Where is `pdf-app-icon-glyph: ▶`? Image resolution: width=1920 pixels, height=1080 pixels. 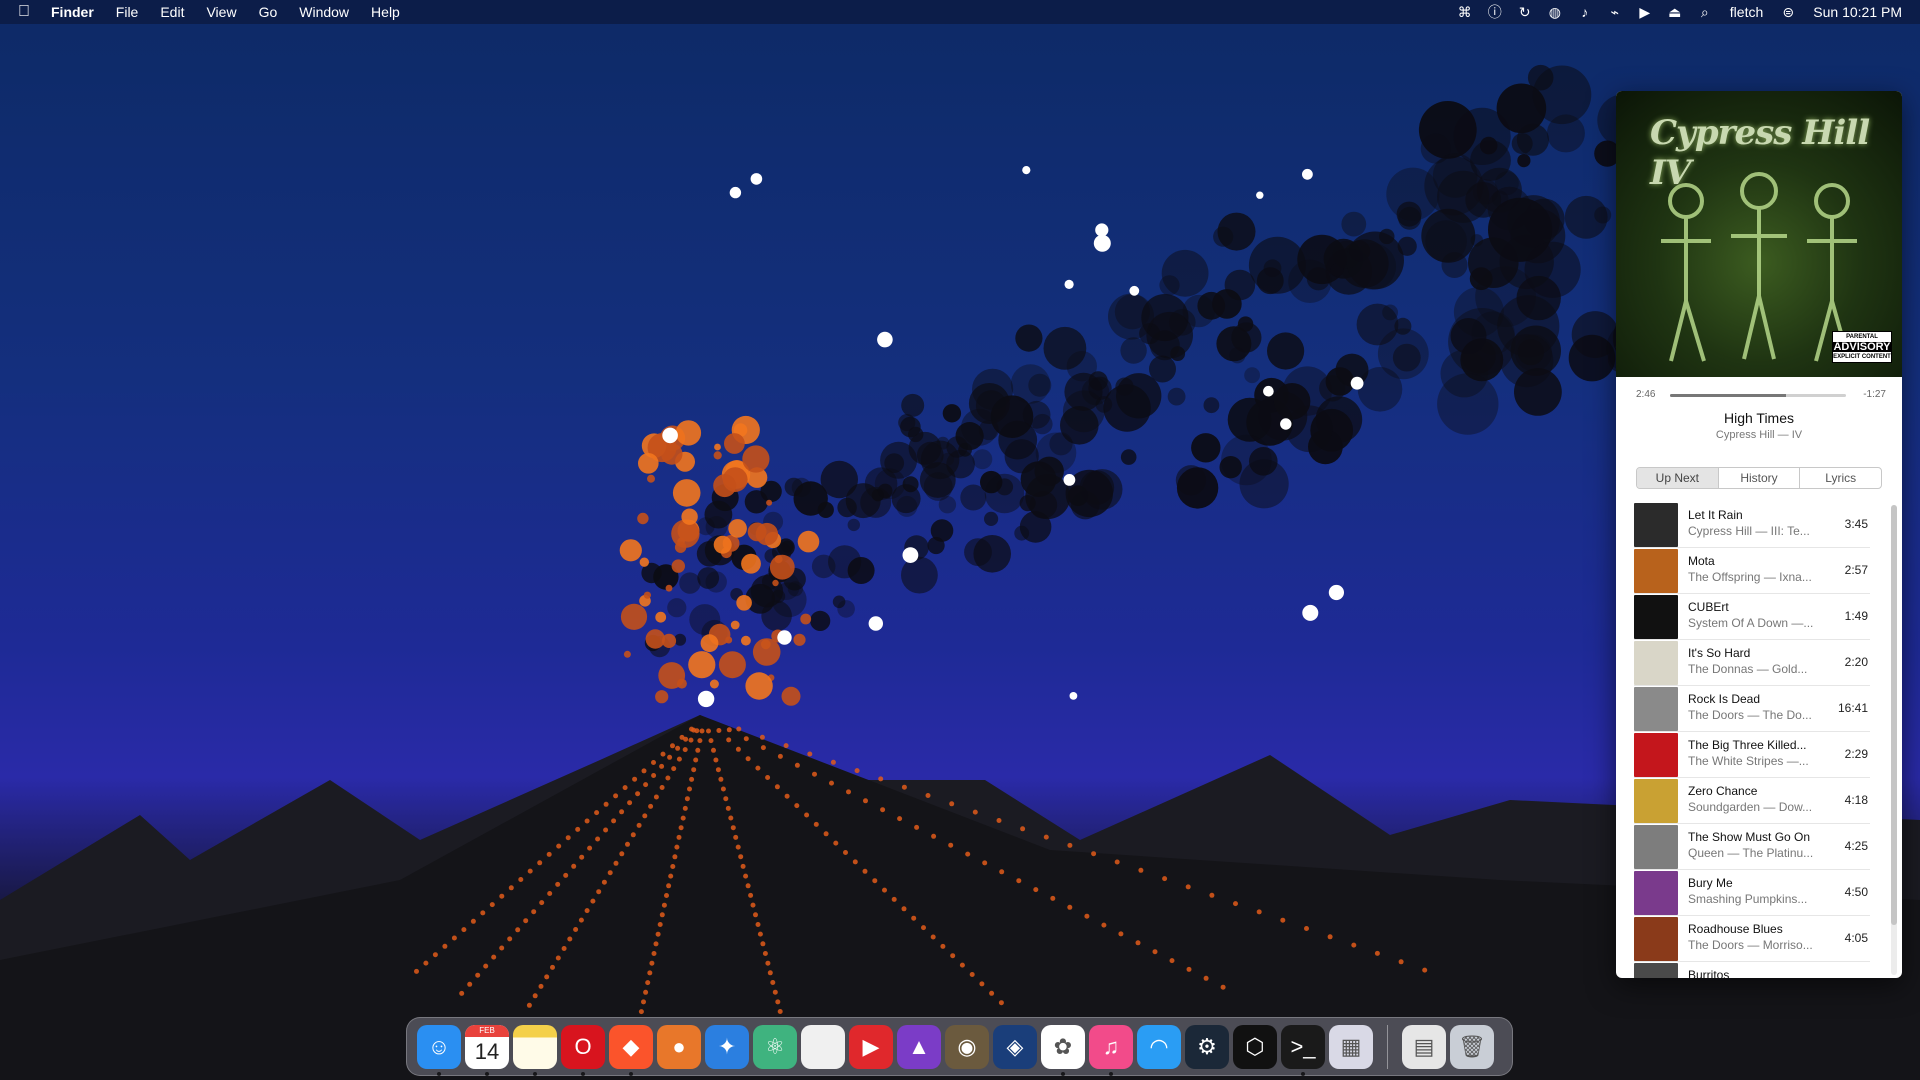
pdf-app-icon-glyph: ▶ is located at coordinates (871, 1046).